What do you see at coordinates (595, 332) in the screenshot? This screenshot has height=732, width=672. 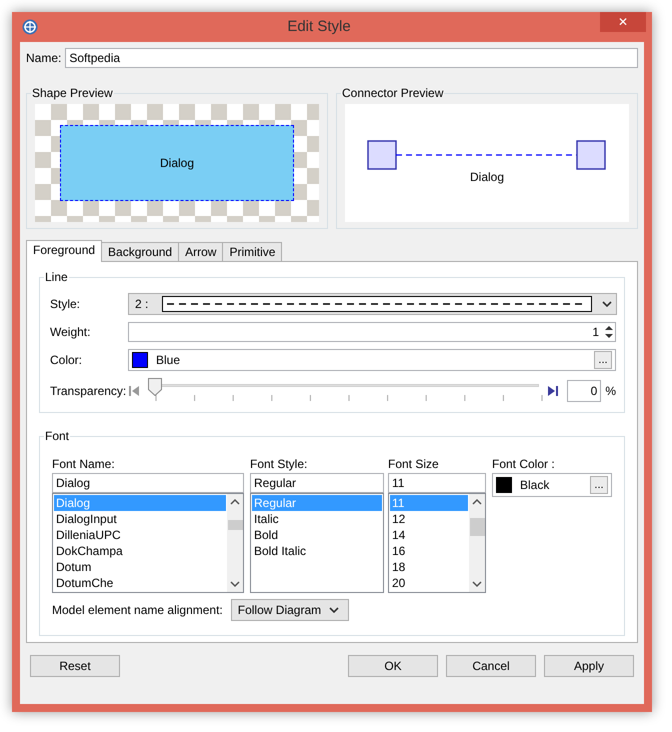 I see `weight-value: 1` at bounding box center [595, 332].